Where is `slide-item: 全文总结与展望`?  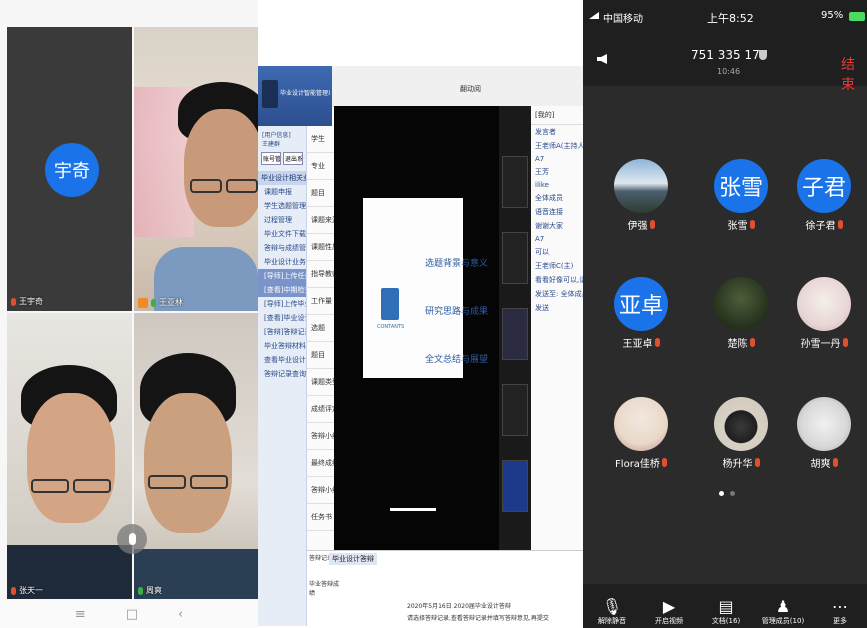
slide-item: 全文总结与展望 is located at coordinates (457, 360).